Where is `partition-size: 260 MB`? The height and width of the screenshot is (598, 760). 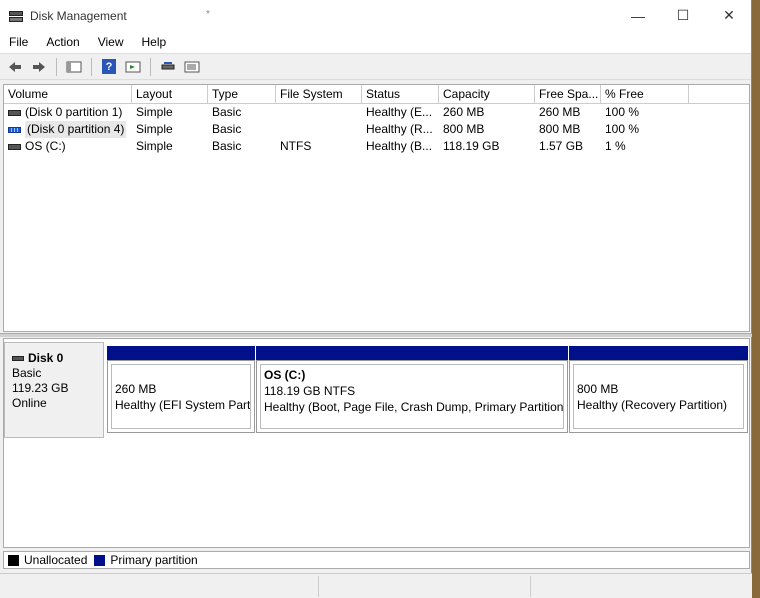 partition-size: 260 MB is located at coordinates (136, 389).